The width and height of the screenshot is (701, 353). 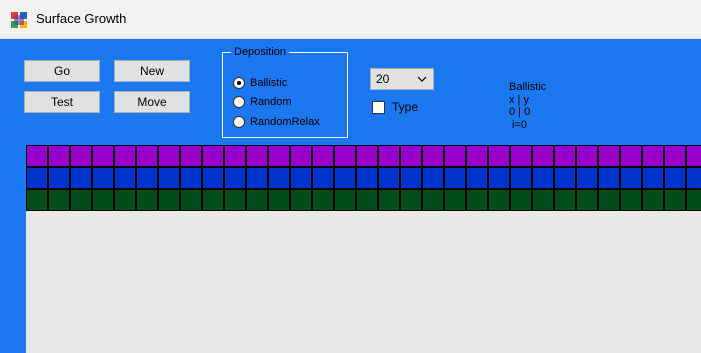 I want to click on chevron-down-icon, so click(x=422, y=79).